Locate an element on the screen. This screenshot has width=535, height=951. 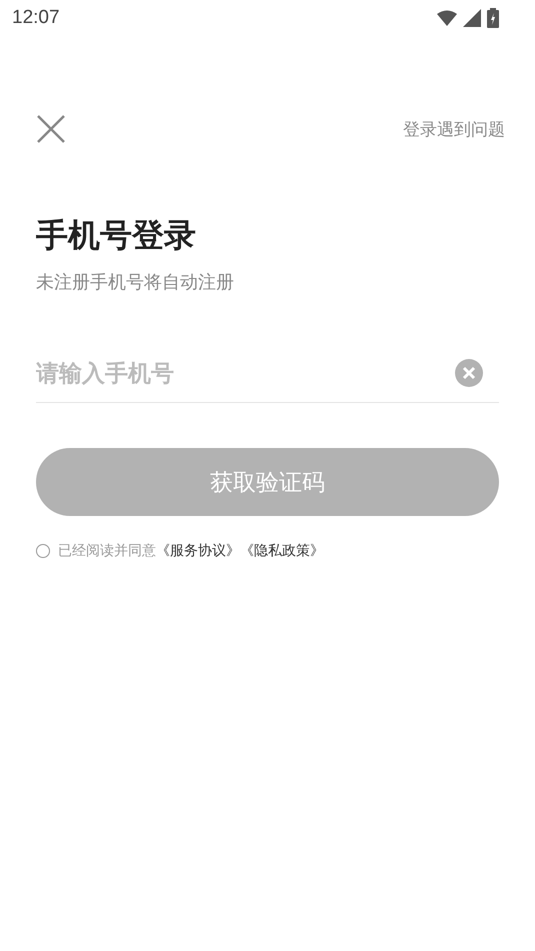
close-icon is located at coordinates (51, 129).